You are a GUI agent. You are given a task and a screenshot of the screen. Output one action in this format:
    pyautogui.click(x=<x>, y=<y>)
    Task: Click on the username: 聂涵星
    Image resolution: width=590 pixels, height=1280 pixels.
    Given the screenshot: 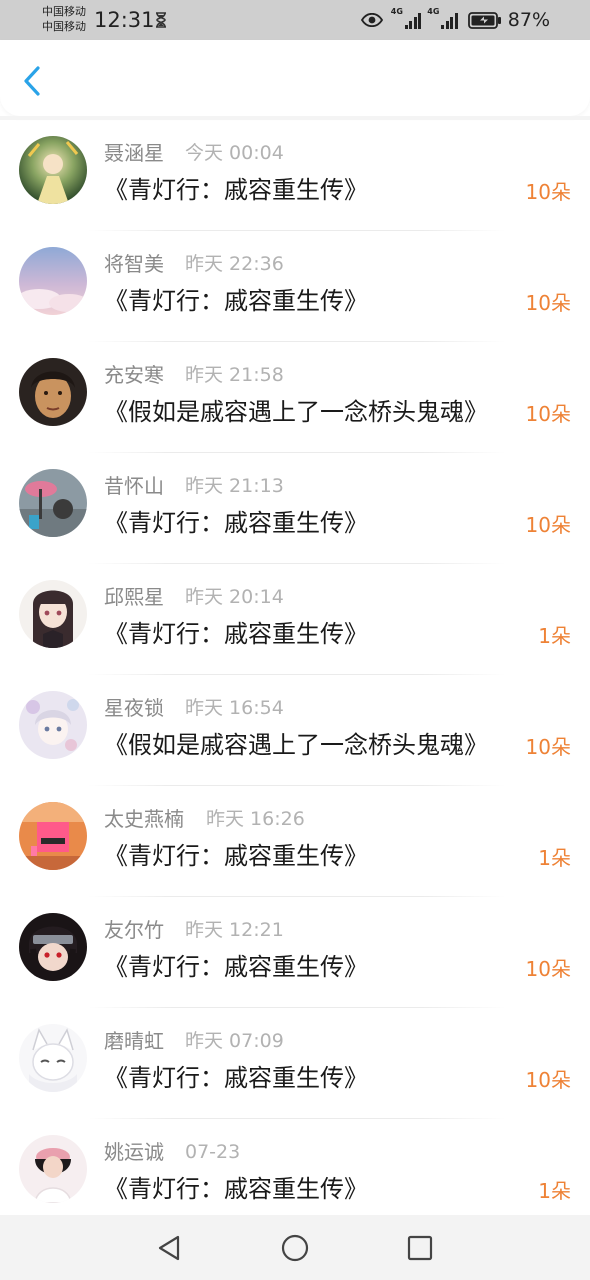 What is the action you would take?
    pyautogui.click(x=134, y=153)
    